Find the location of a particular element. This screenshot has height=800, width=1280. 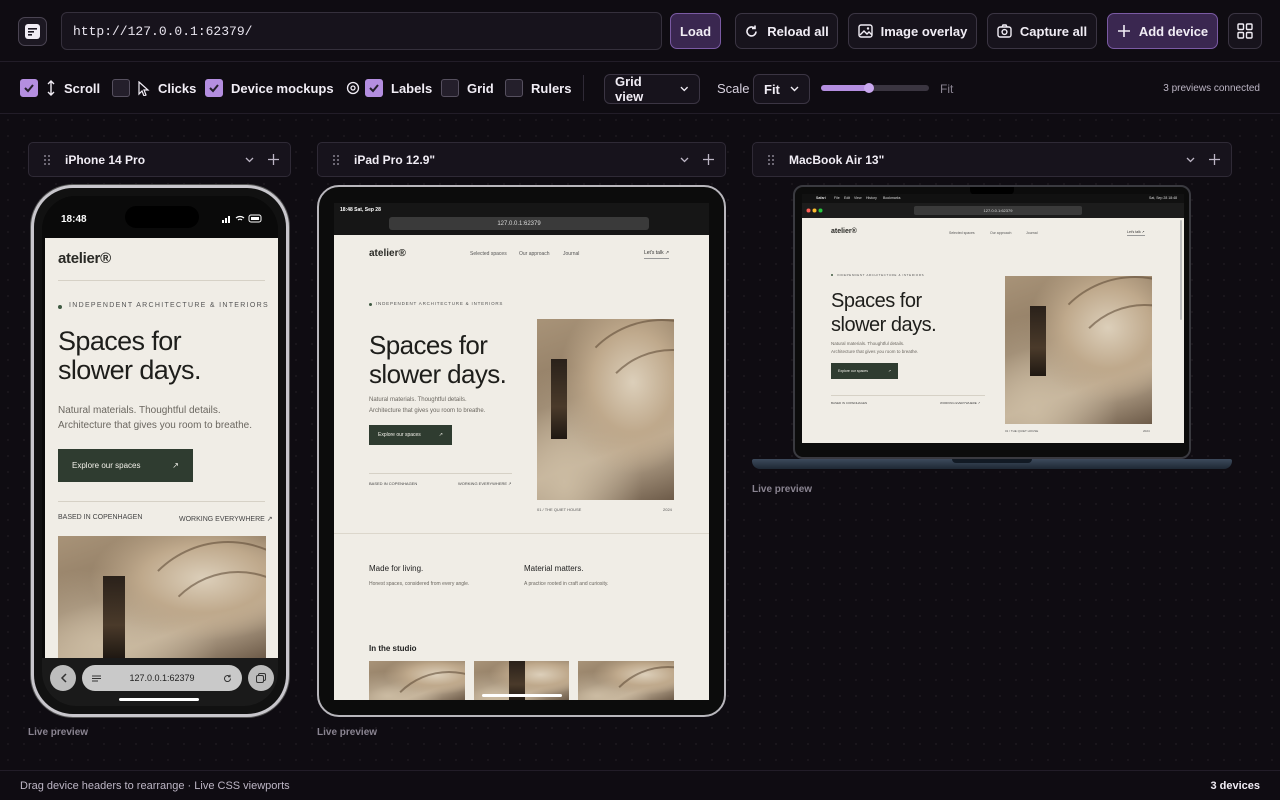

load-button: Load is located at coordinates (695, 31).